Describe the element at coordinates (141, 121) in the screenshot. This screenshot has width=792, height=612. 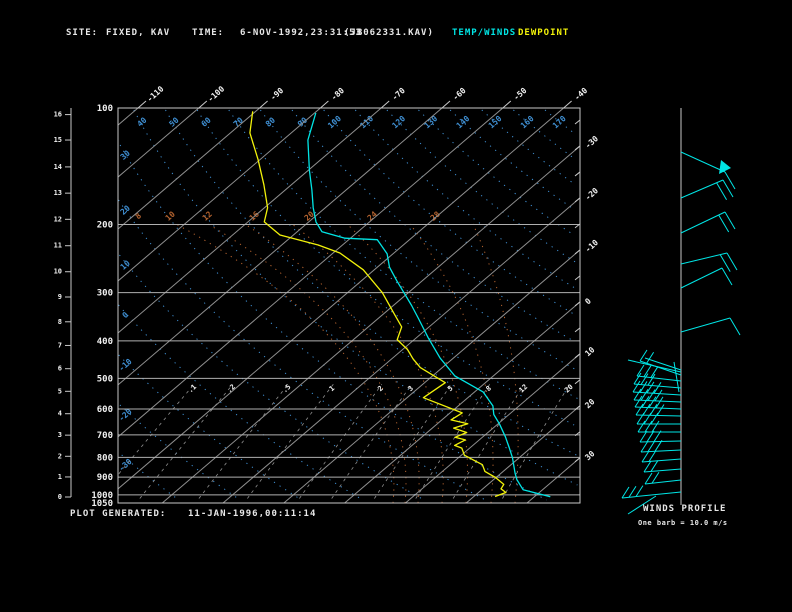
I see `svg-text: 40` at that location.